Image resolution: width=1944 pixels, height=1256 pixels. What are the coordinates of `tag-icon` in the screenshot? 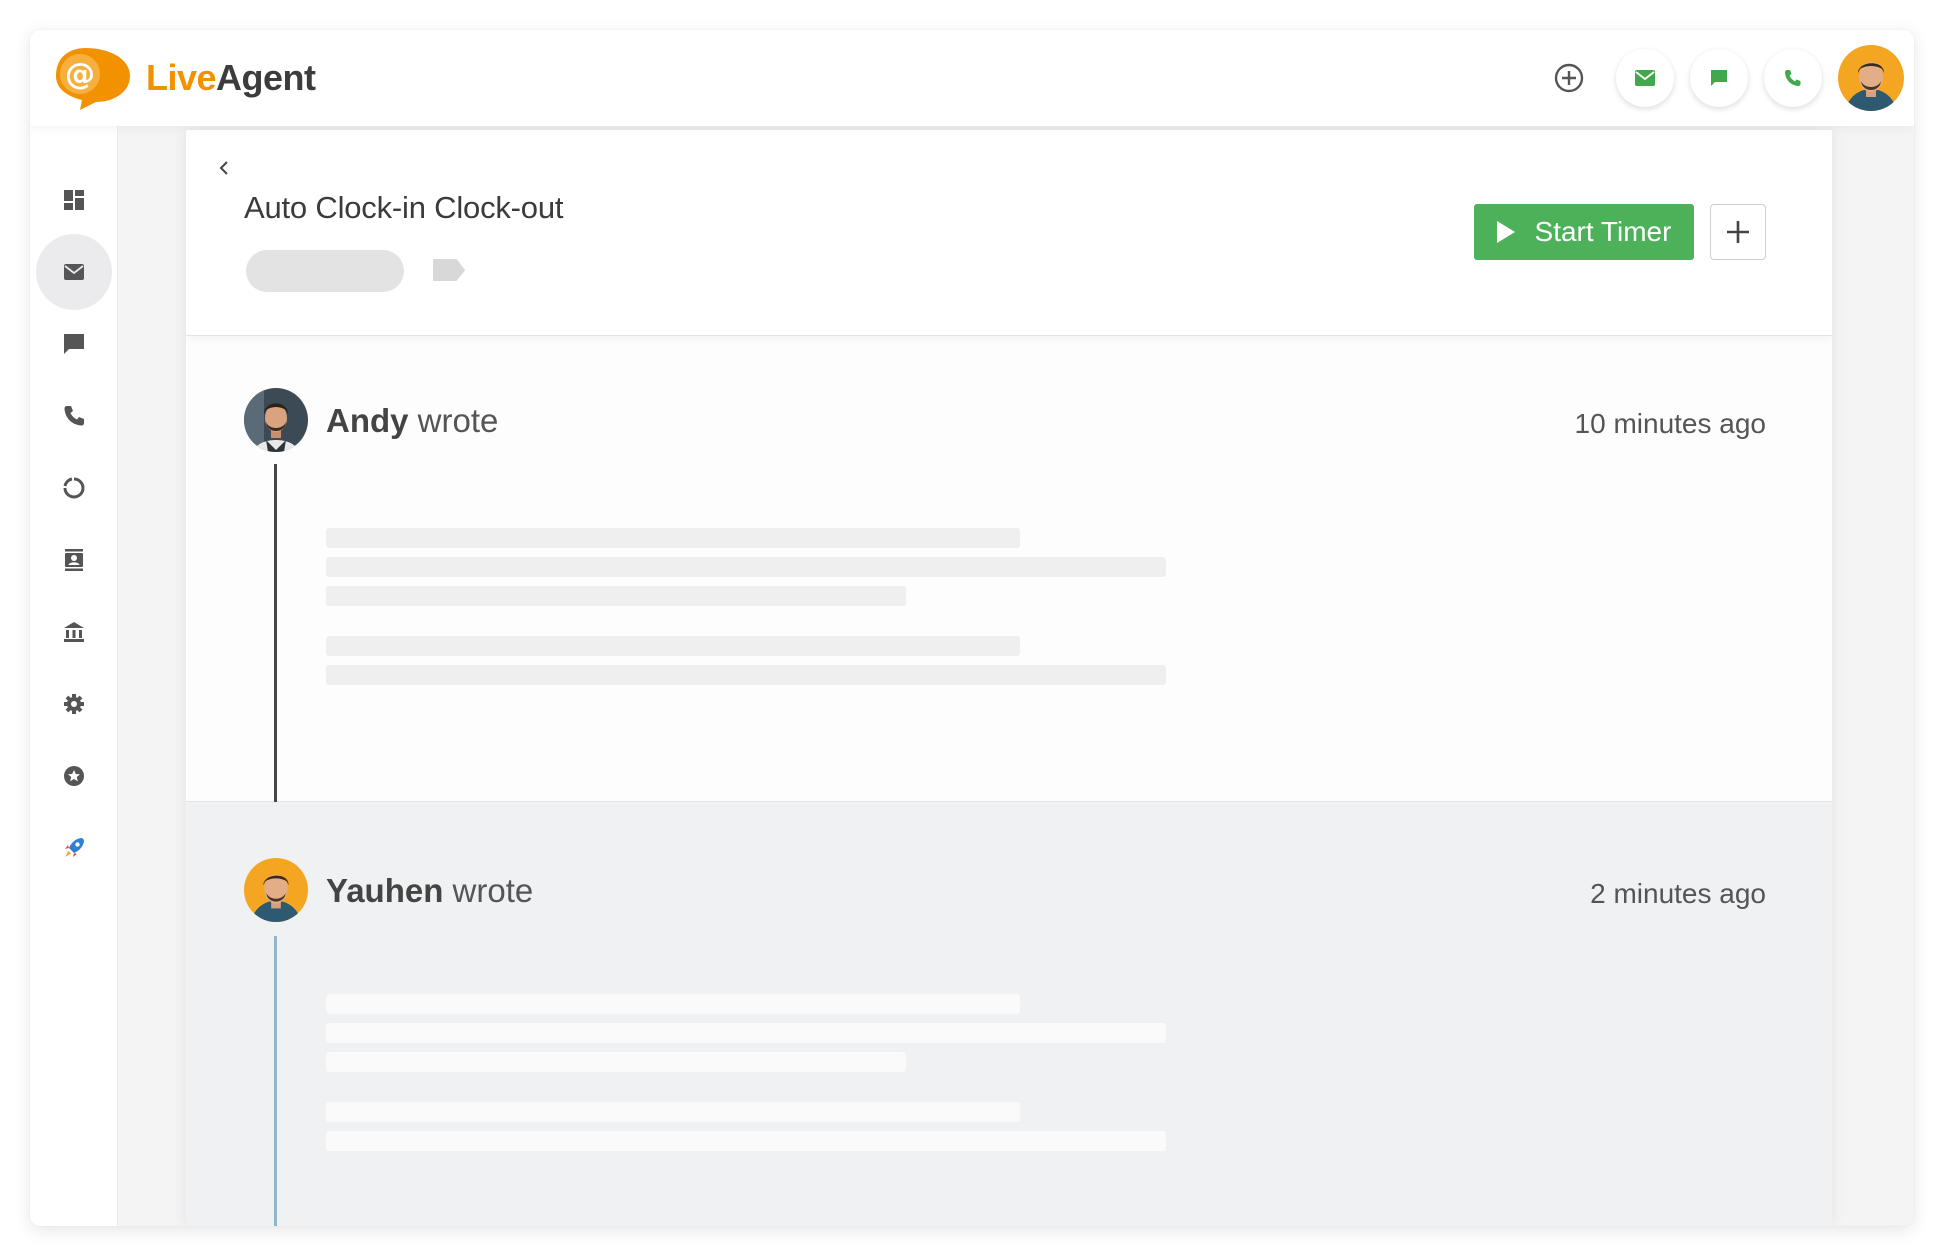 It's located at (449, 270).